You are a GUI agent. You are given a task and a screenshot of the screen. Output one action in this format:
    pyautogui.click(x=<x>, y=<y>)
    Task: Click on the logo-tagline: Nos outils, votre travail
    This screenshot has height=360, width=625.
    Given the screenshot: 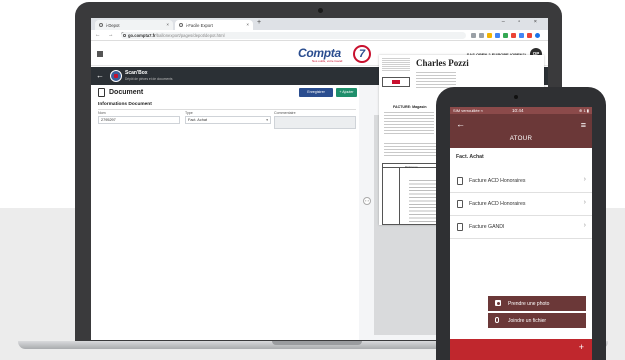 What is the action you would take?
    pyautogui.click(x=327, y=61)
    